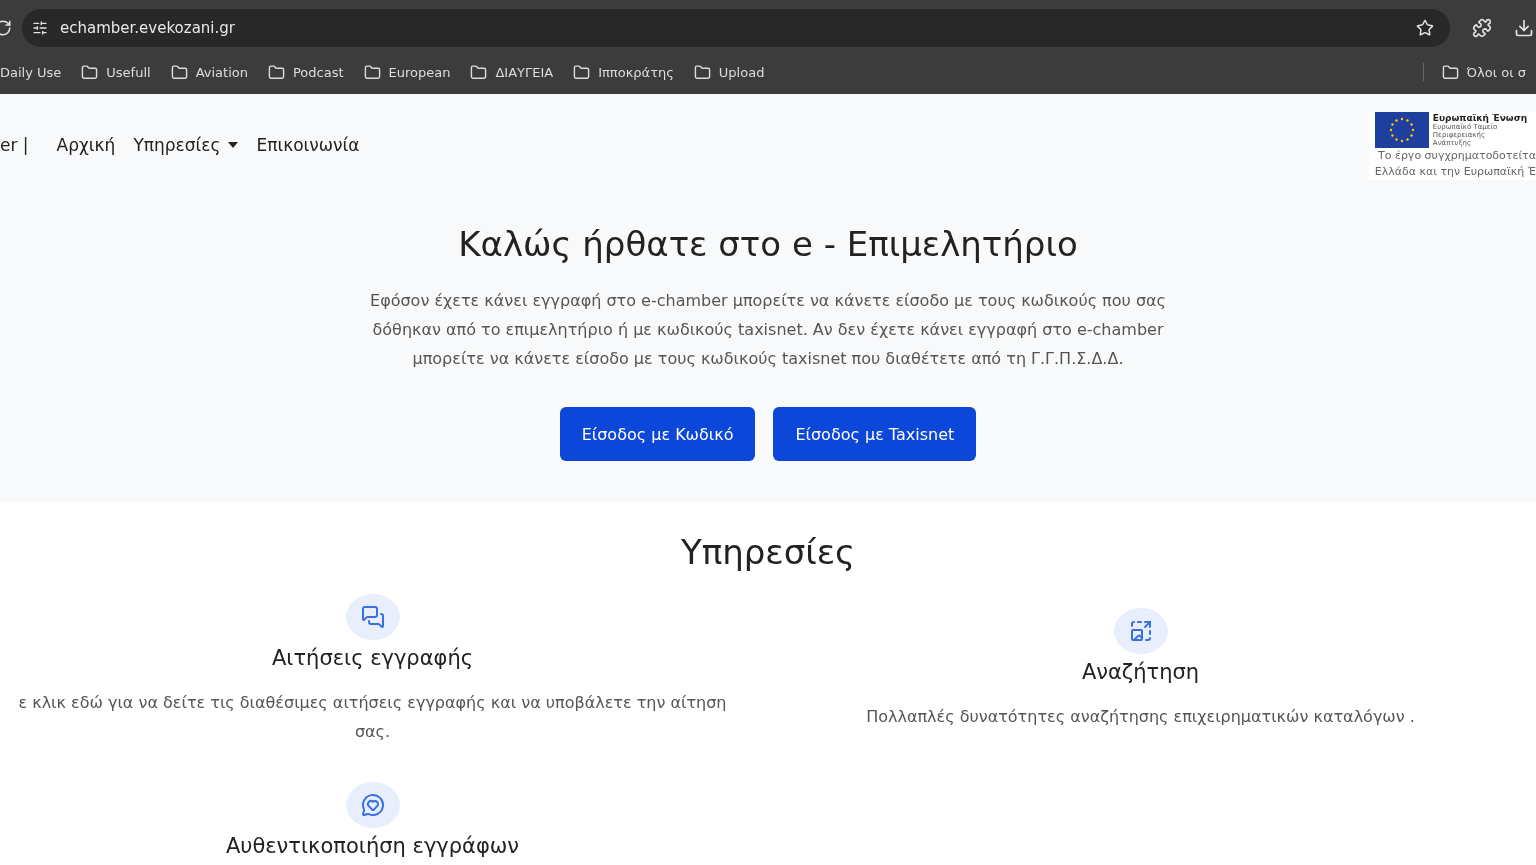 This screenshot has width=1536, height=865. I want to click on login-button: Είσοδος με Κωδικό, so click(657, 434).